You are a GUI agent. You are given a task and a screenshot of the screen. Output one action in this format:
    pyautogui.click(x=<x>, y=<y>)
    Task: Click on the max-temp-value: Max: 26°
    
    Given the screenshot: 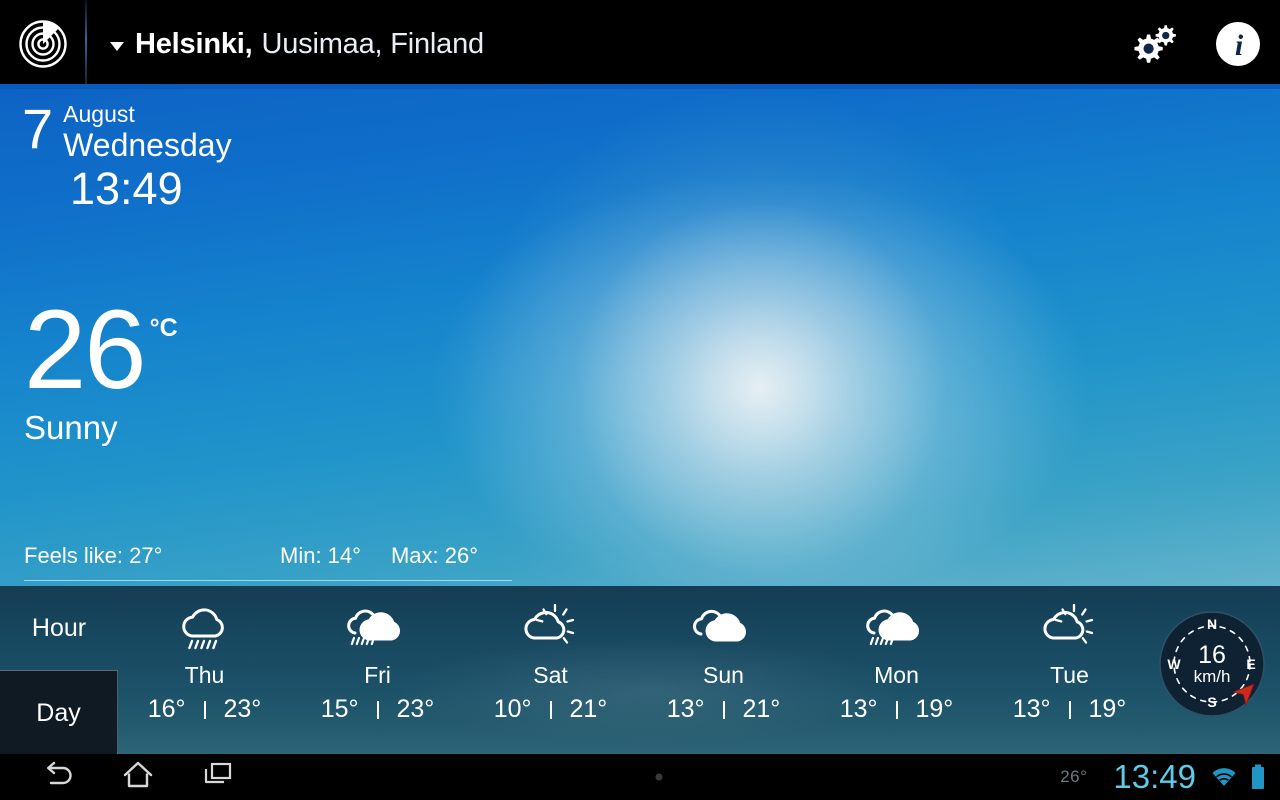 What is the action you would take?
    pyautogui.click(x=434, y=555)
    